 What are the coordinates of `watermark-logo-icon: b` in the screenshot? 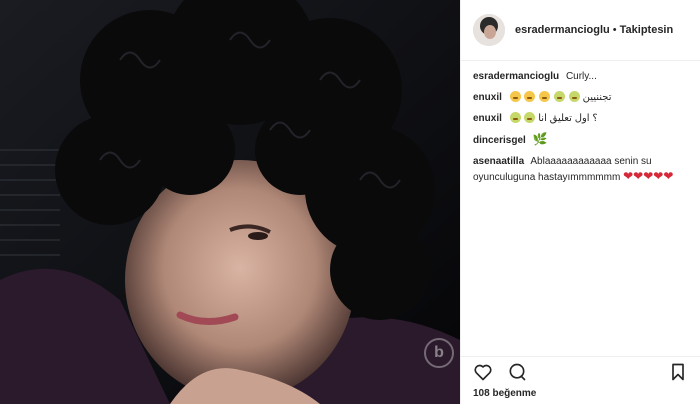 It's located at (439, 353).